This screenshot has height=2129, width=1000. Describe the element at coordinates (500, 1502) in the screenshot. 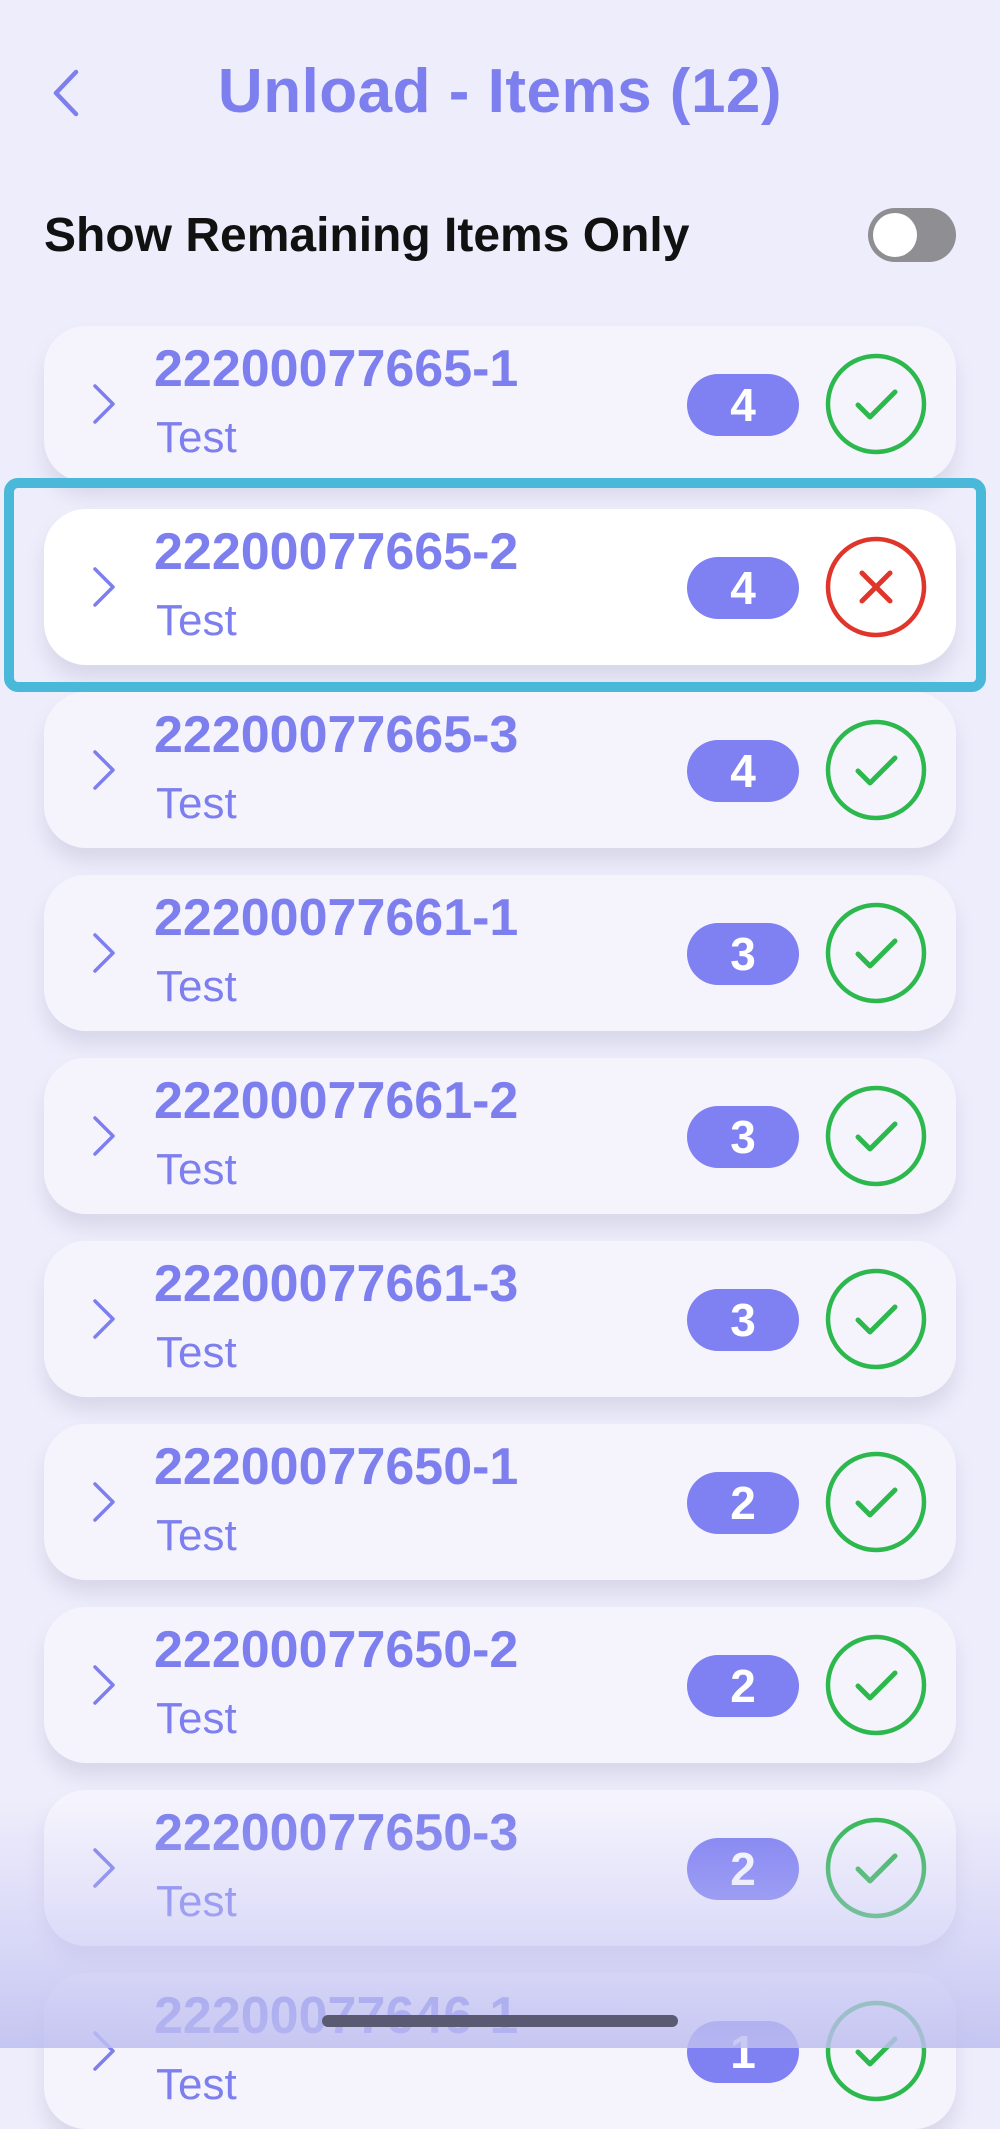

I see `list-item: 22200077650-1 Test 2` at that location.